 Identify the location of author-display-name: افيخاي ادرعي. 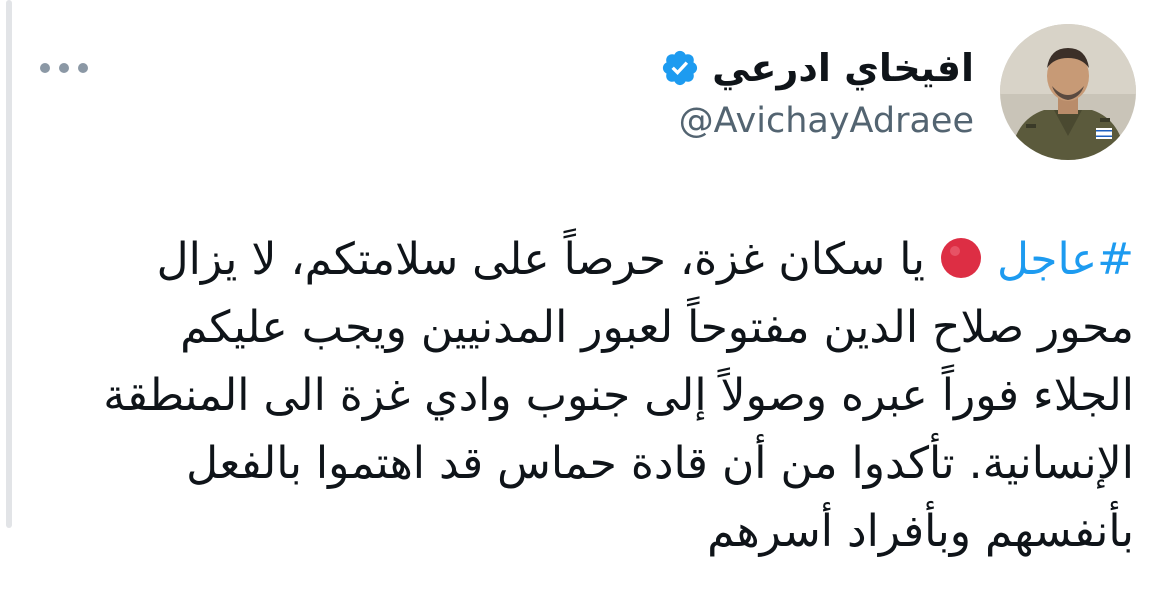
(843, 68).